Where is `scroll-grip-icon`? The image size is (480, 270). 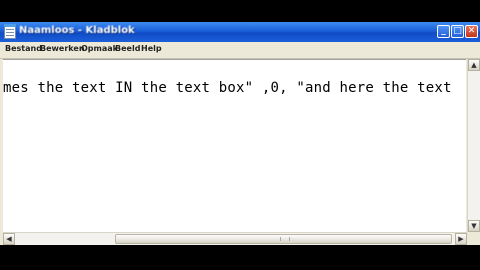 scroll-grip-icon is located at coordinates (285, 239).